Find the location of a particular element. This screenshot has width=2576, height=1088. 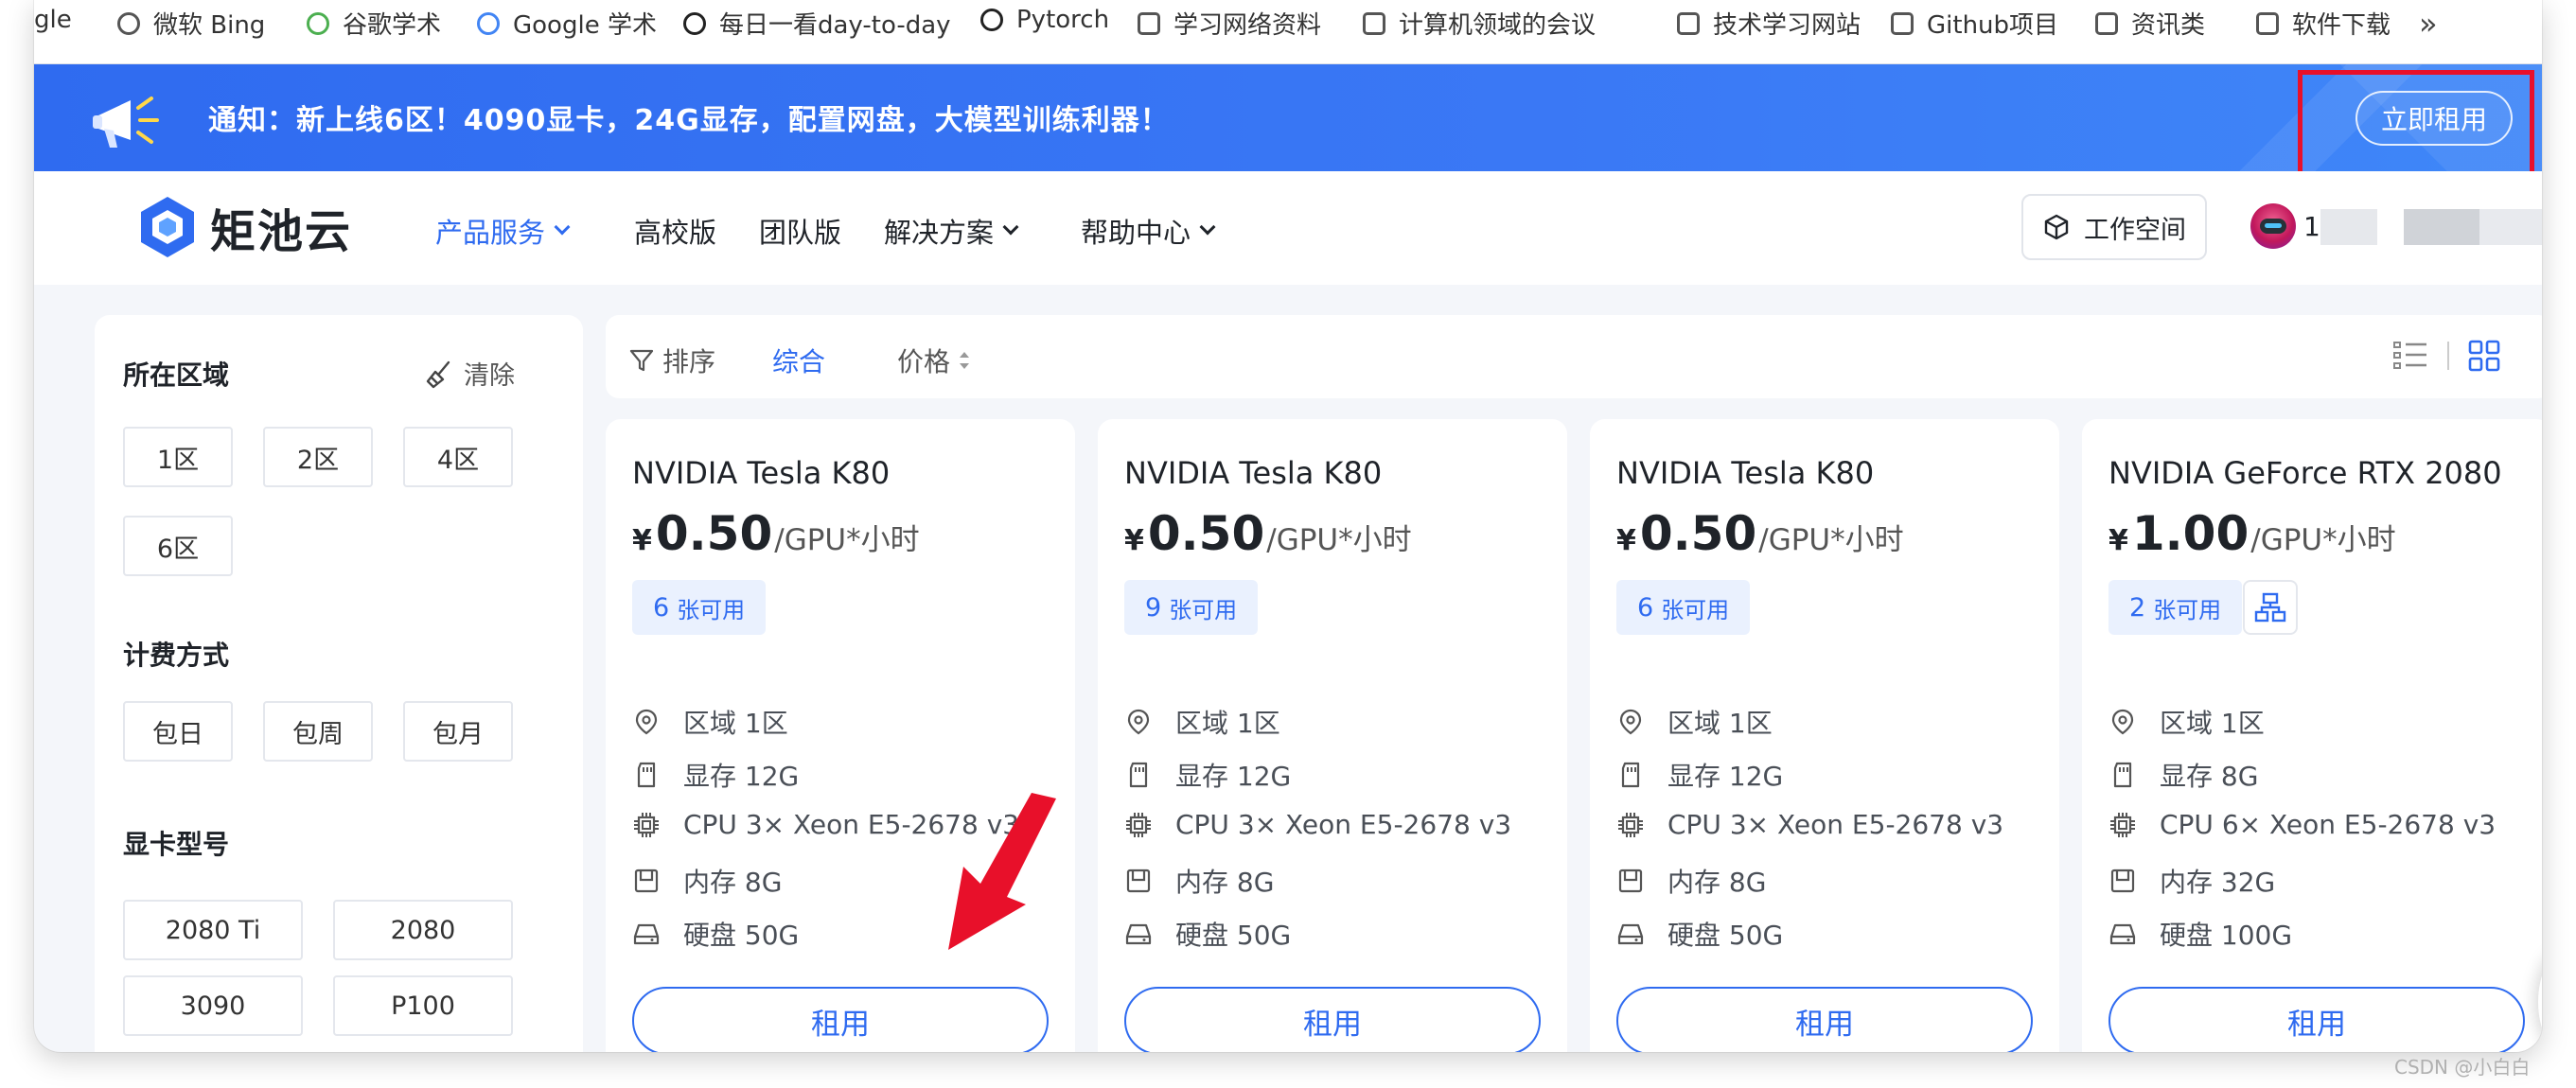

grid-view-icon is located at coordinates (2484, 356).